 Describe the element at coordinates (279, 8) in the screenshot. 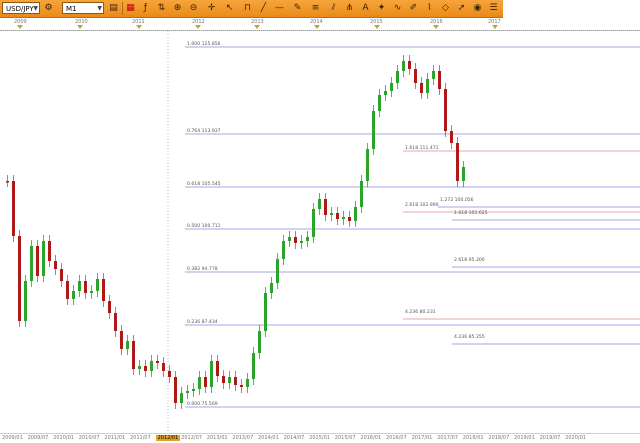

I see `hline-icon: —` at that location.